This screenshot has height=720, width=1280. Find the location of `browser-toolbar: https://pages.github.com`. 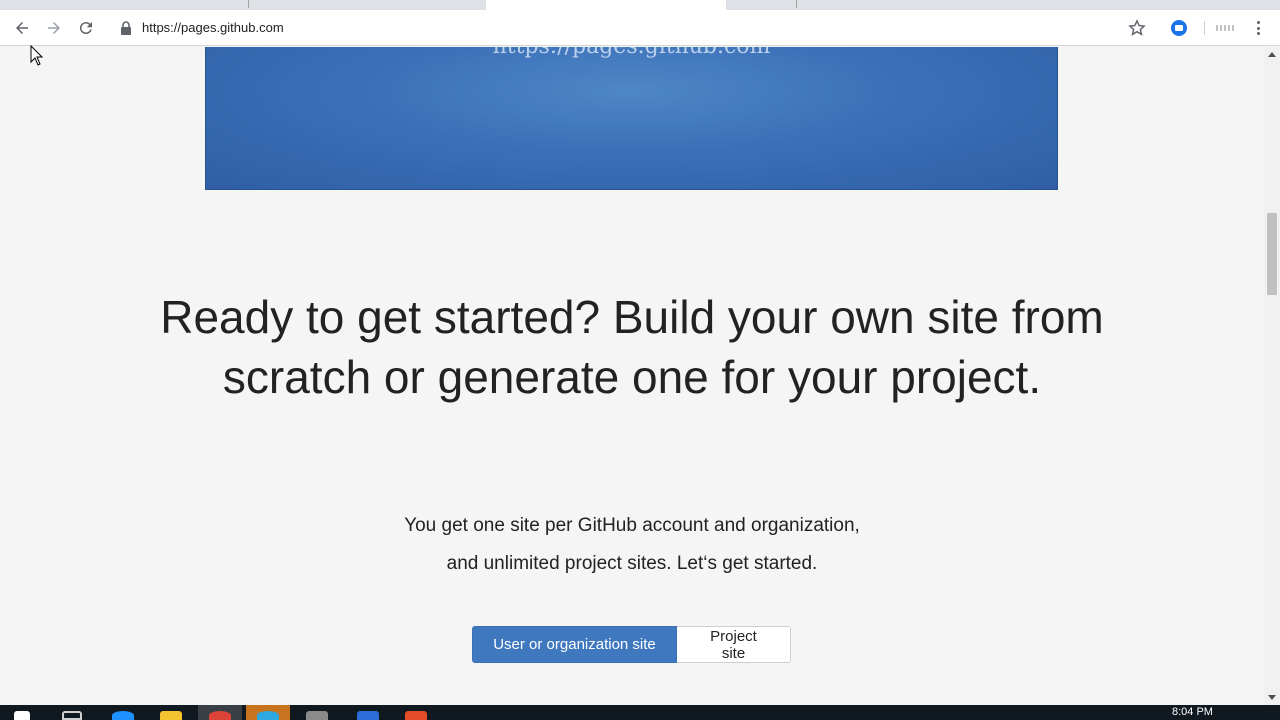

browser-toolbar: https://pages.github.com is located at coordinates (640, 28).